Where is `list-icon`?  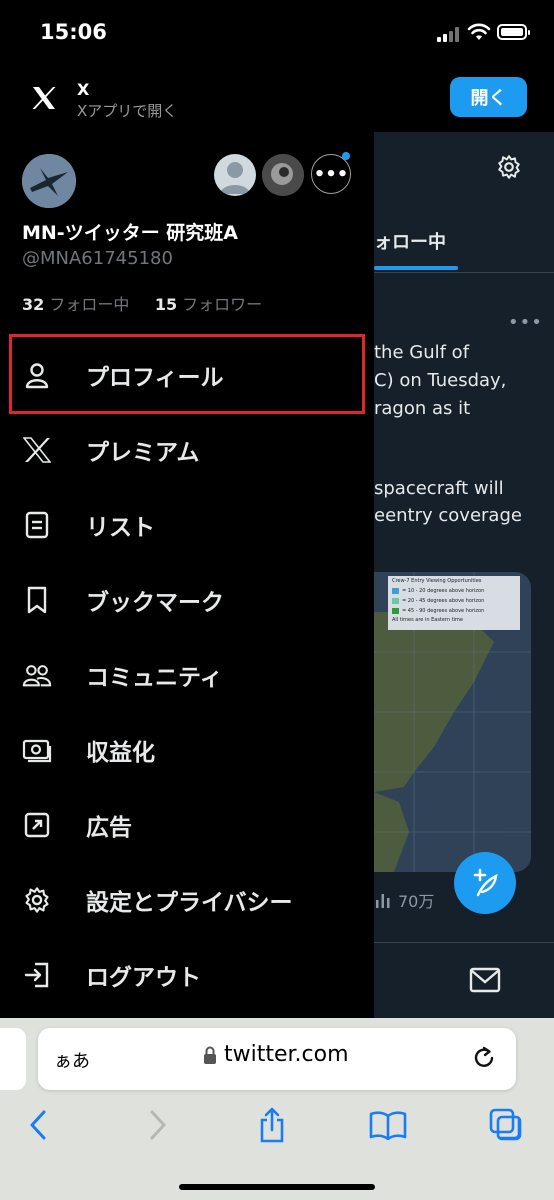
list-icon is located at coordinates (37, 525).